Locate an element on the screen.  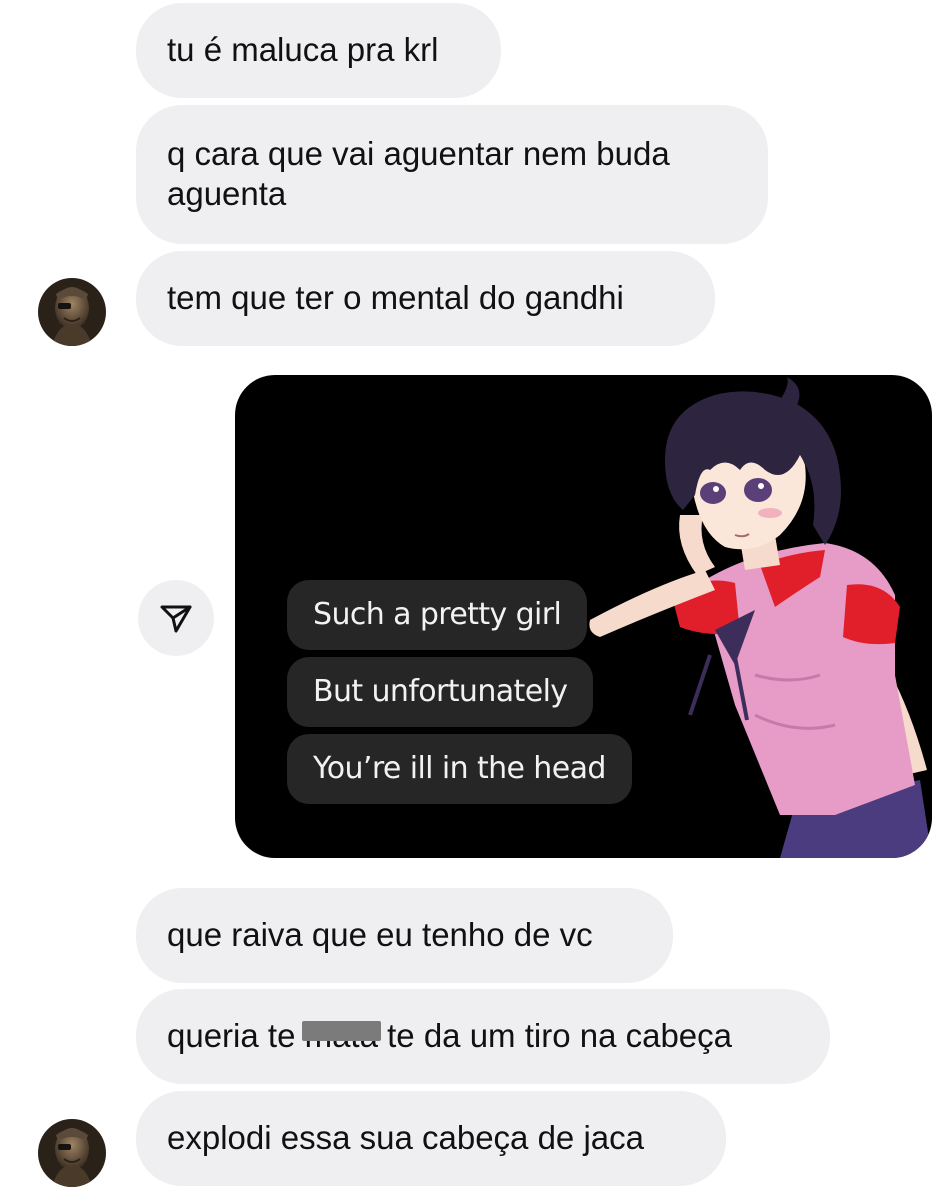
caption-text: Such a pretty girl is located at coordinates (437, 614).